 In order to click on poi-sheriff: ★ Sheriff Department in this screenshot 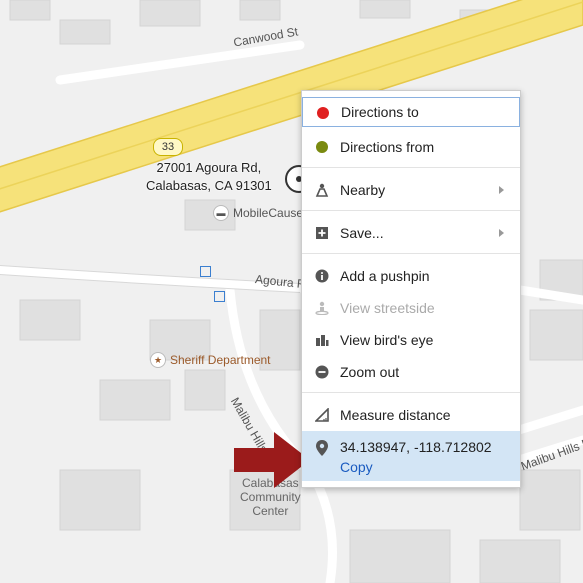, I will do `click(210, 360)`.